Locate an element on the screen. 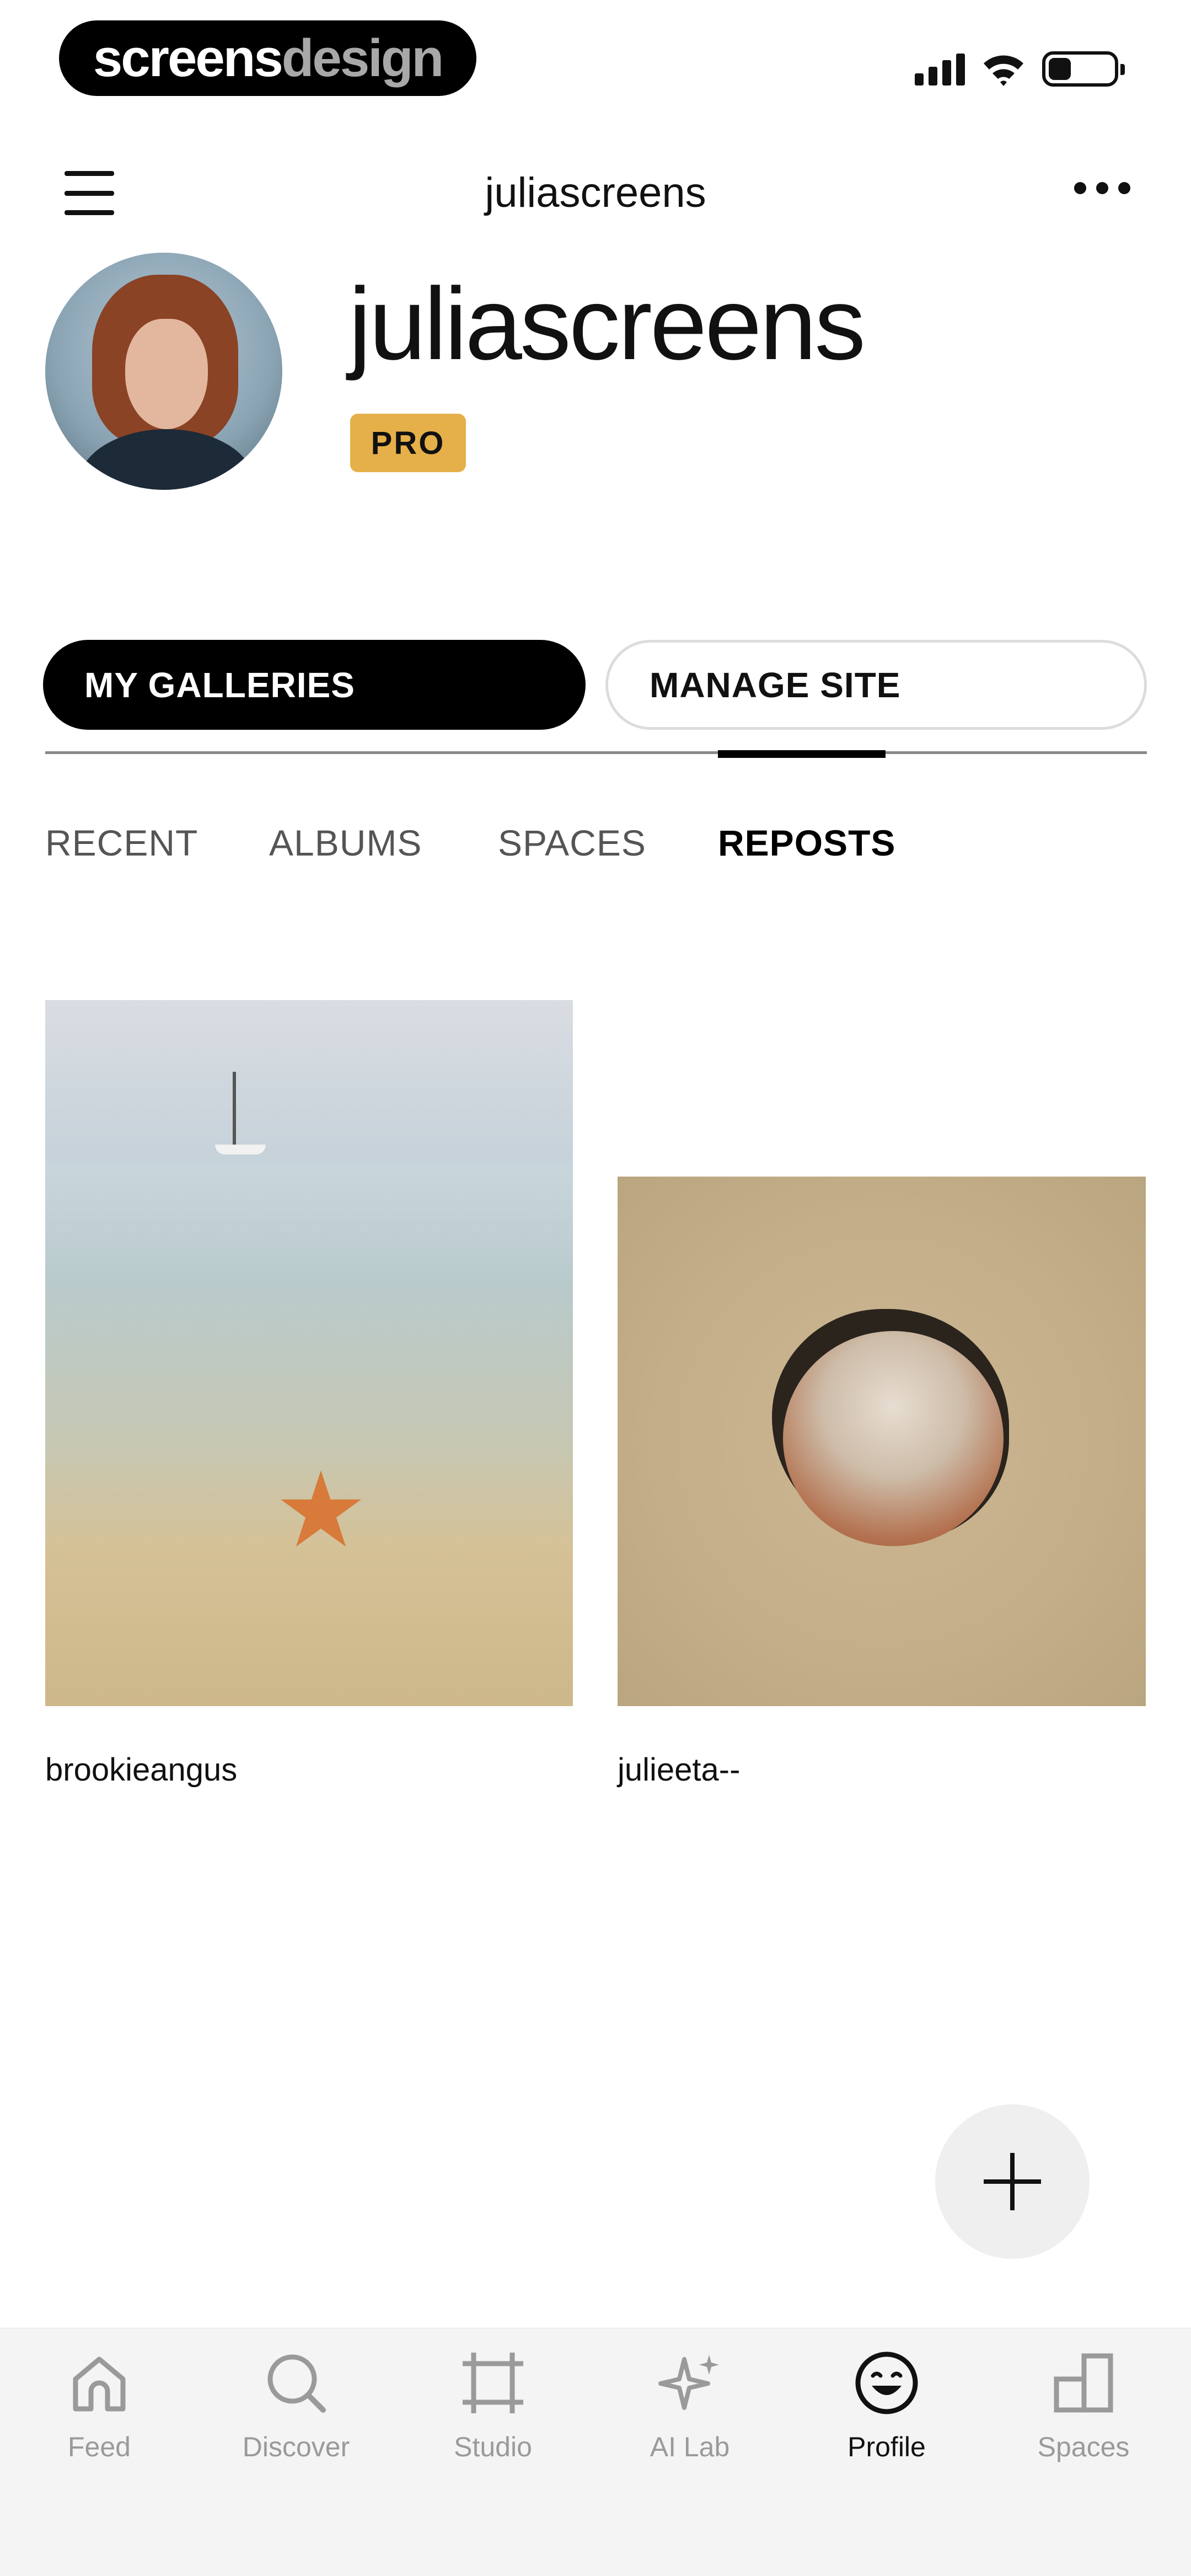 This screenshot has height=2576, width=1191. nav-ai-lab: AI Lab is located at coordinates (689, 2405).